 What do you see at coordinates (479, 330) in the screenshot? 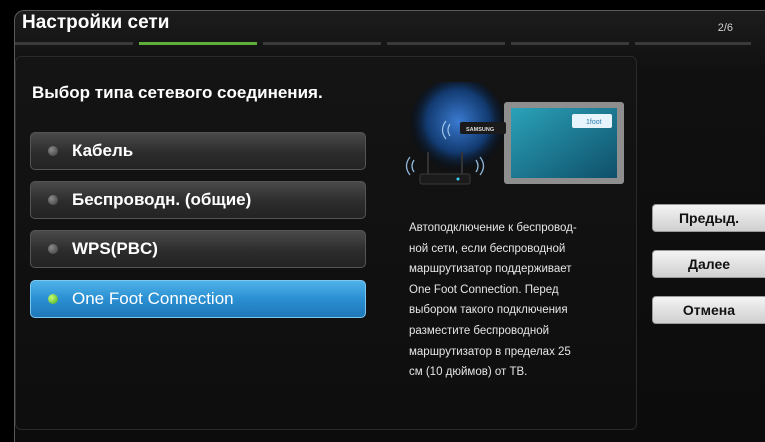
I see `description-line: разместите беспроводной` at bounding box center [479, 330].